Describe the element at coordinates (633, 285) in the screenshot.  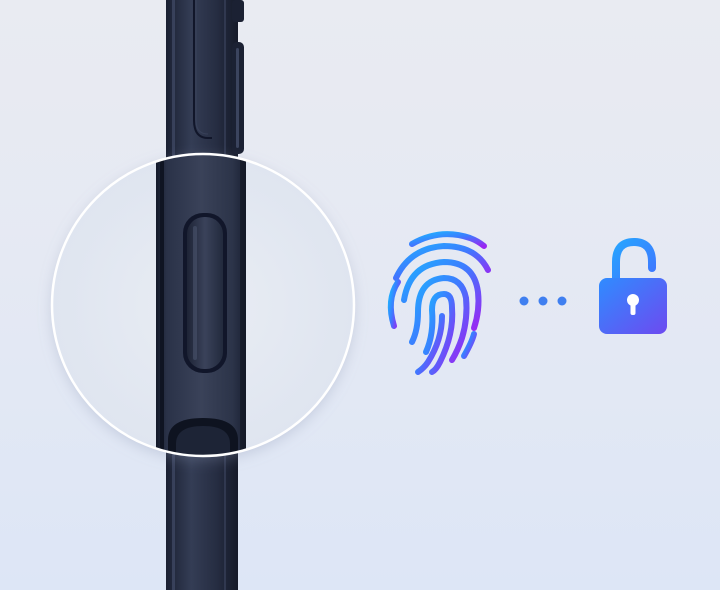
I see `unlocked-padlock-icon` at that location.